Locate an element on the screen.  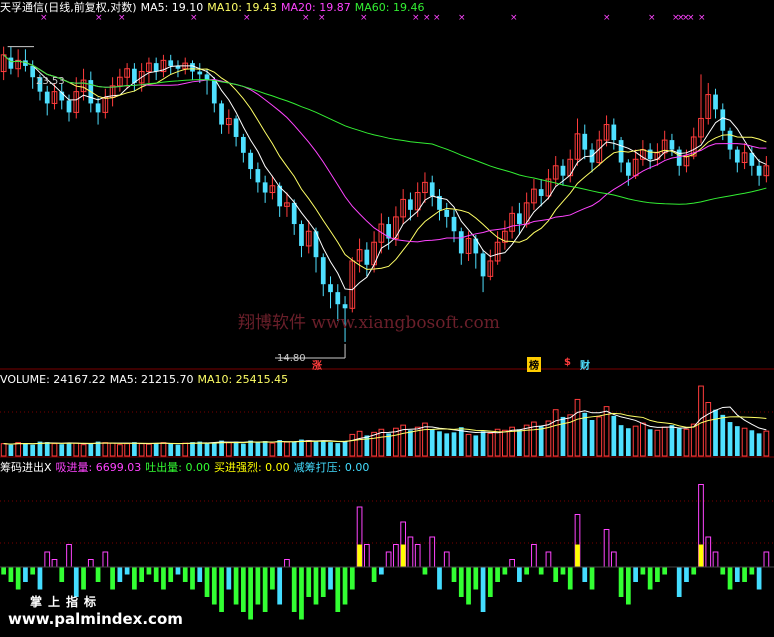
ma5-label: MA5: 19.10 is located at coordinates (172, 7).